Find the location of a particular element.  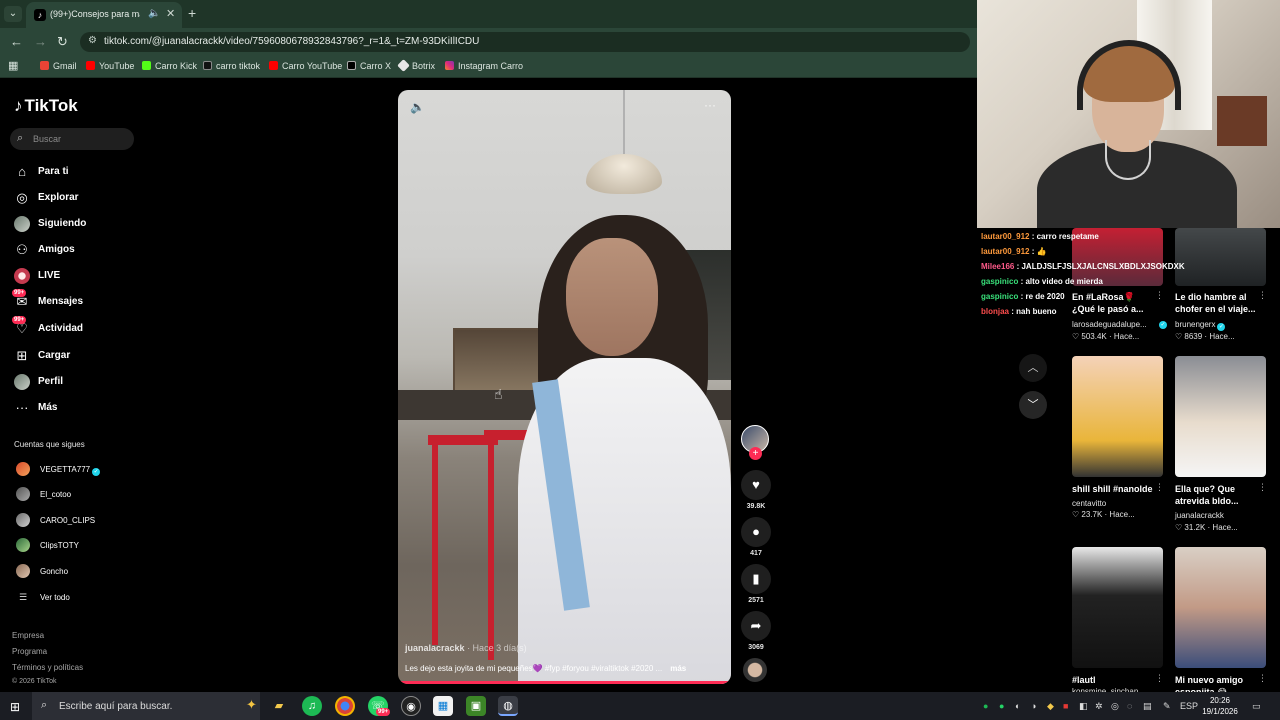

video-progress-bar is located at coordinates (564, 682).